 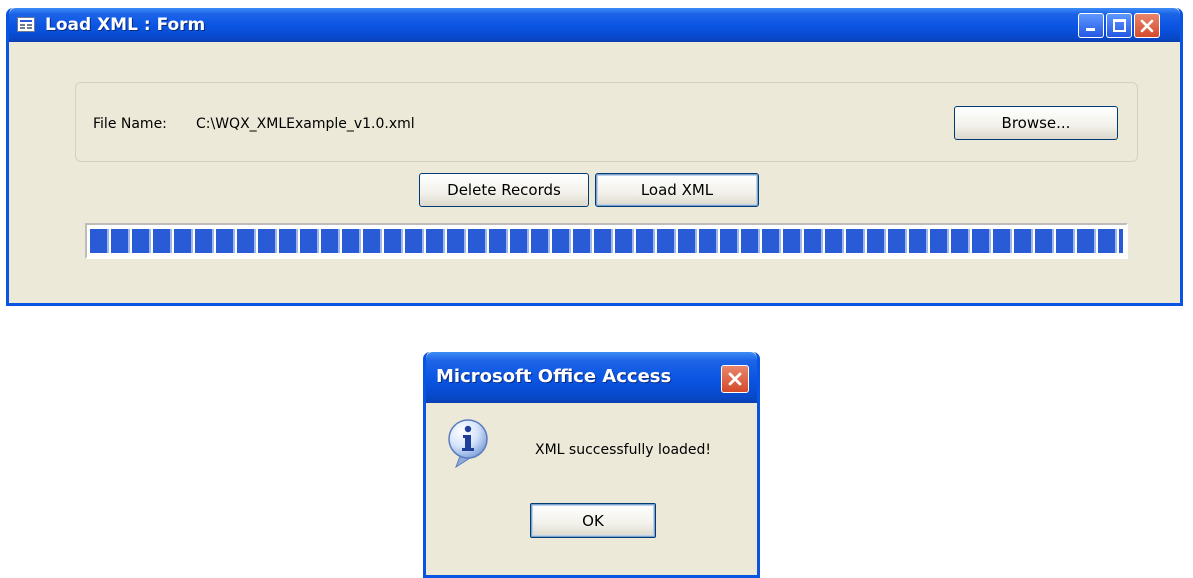 What do you see at coordinates (1090, 29) in the screenshot?
I see `minimize-icon` at bounding box center [1090, 29].